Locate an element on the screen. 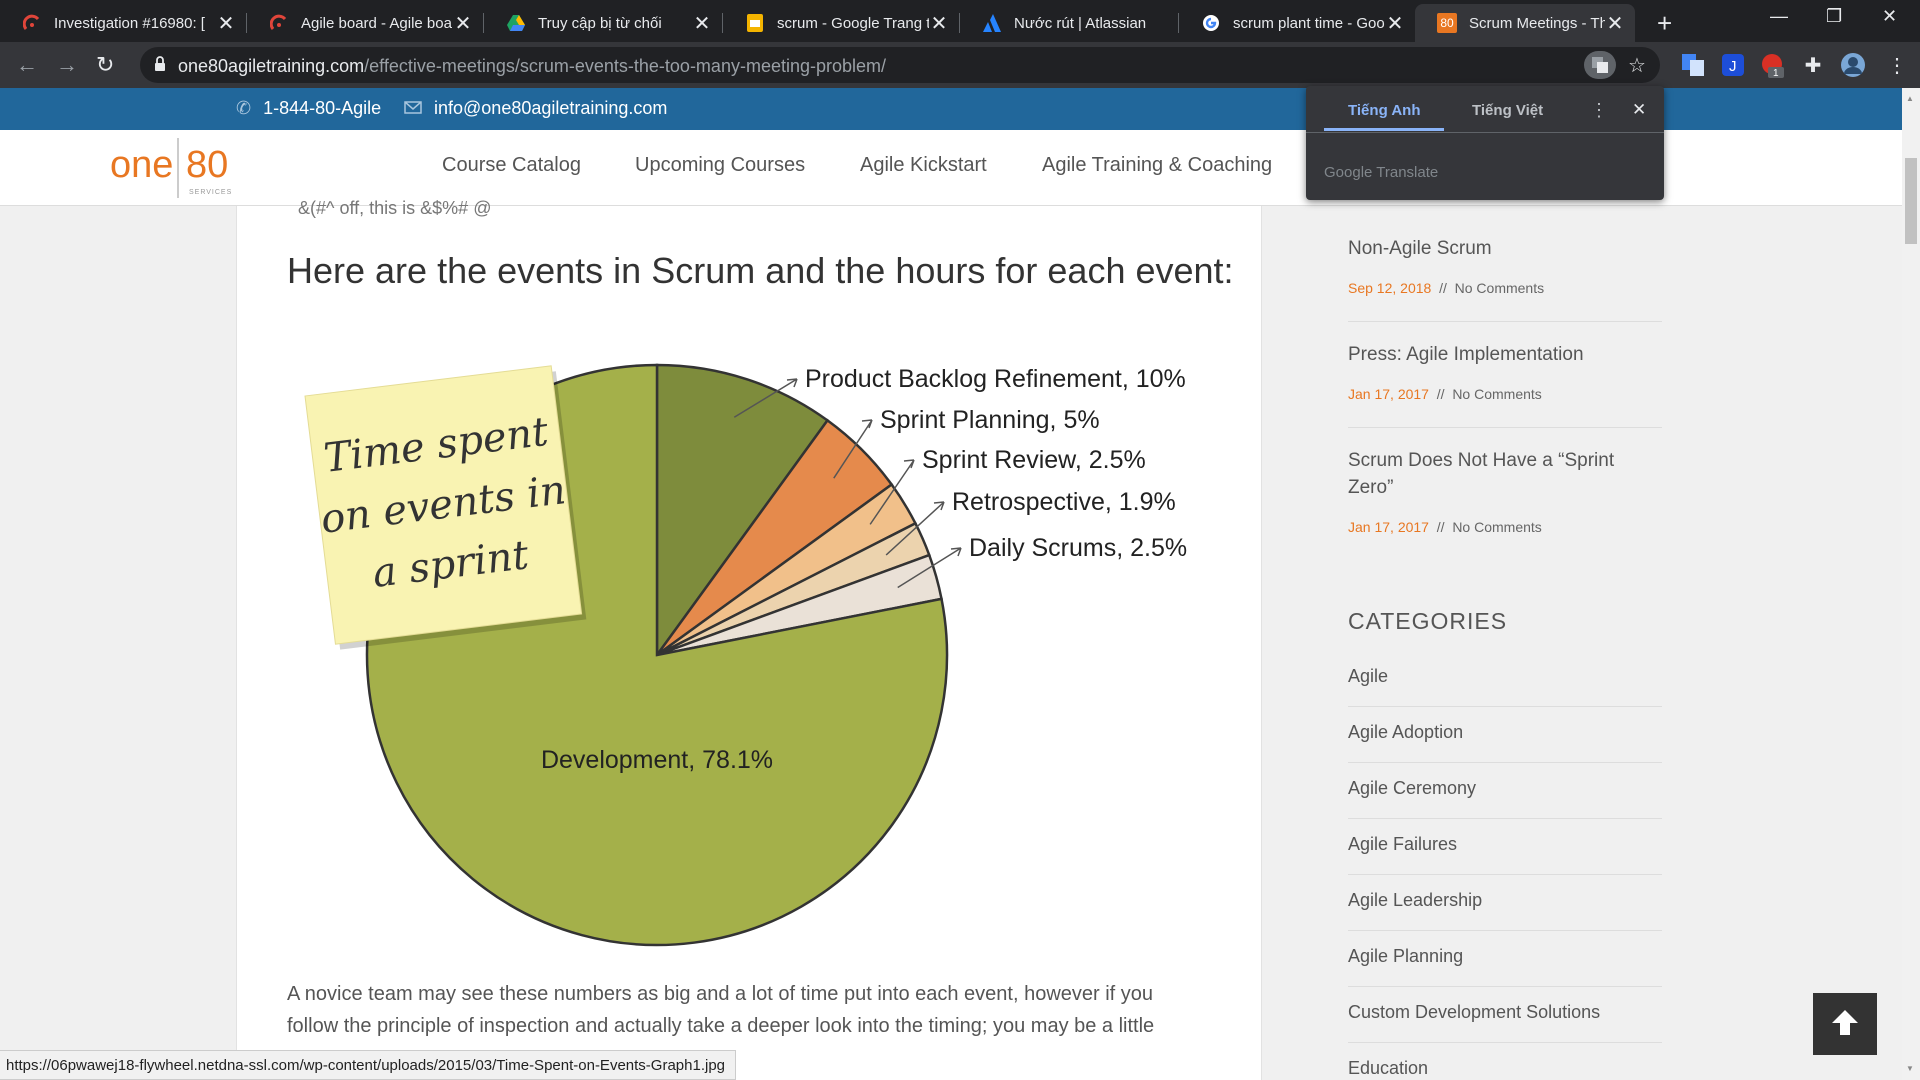 The height and width of the screenshot is (1080, 1920). recent-post-meta: Sep 12, 2018 // No Comments is located at coordinates (1446, 288).